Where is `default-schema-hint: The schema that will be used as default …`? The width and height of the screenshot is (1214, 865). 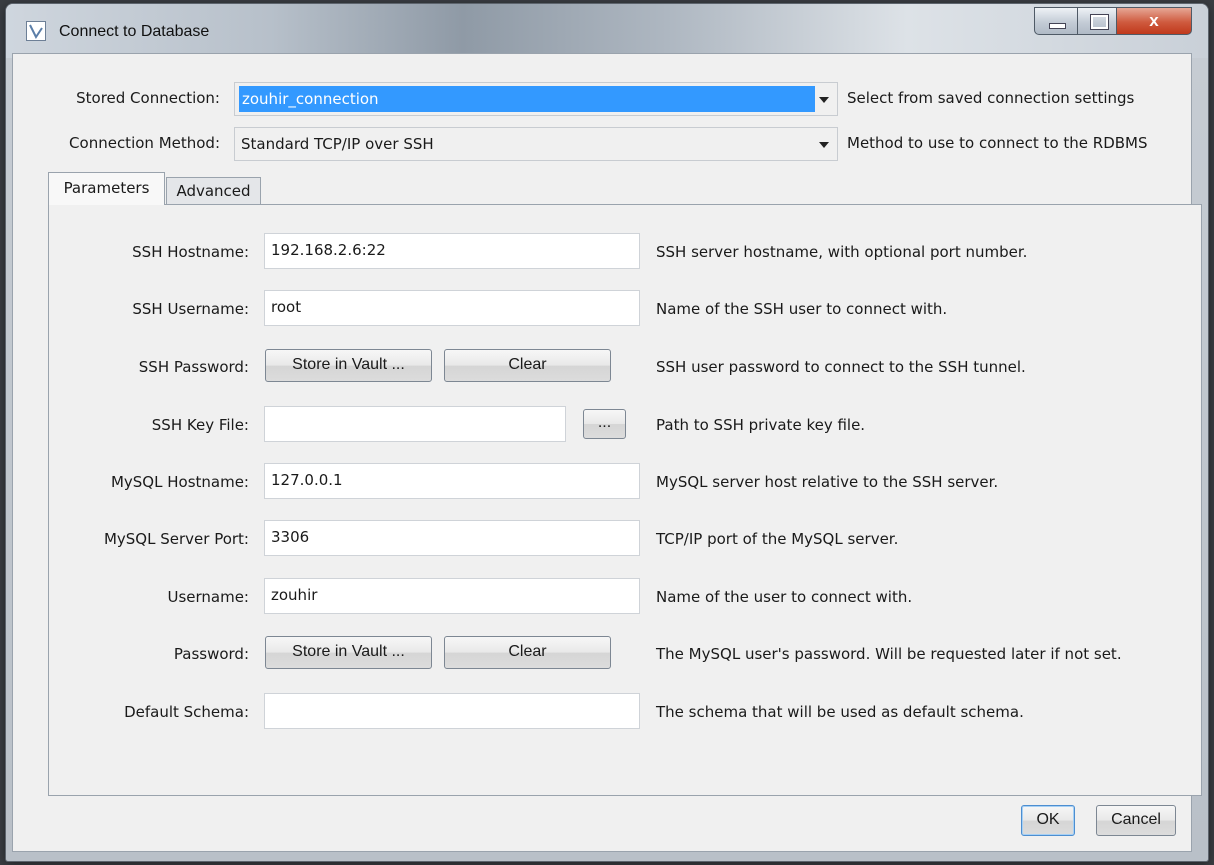
default-schema-hint: The schema that will be used as default … is located at coordinates (840, 712).